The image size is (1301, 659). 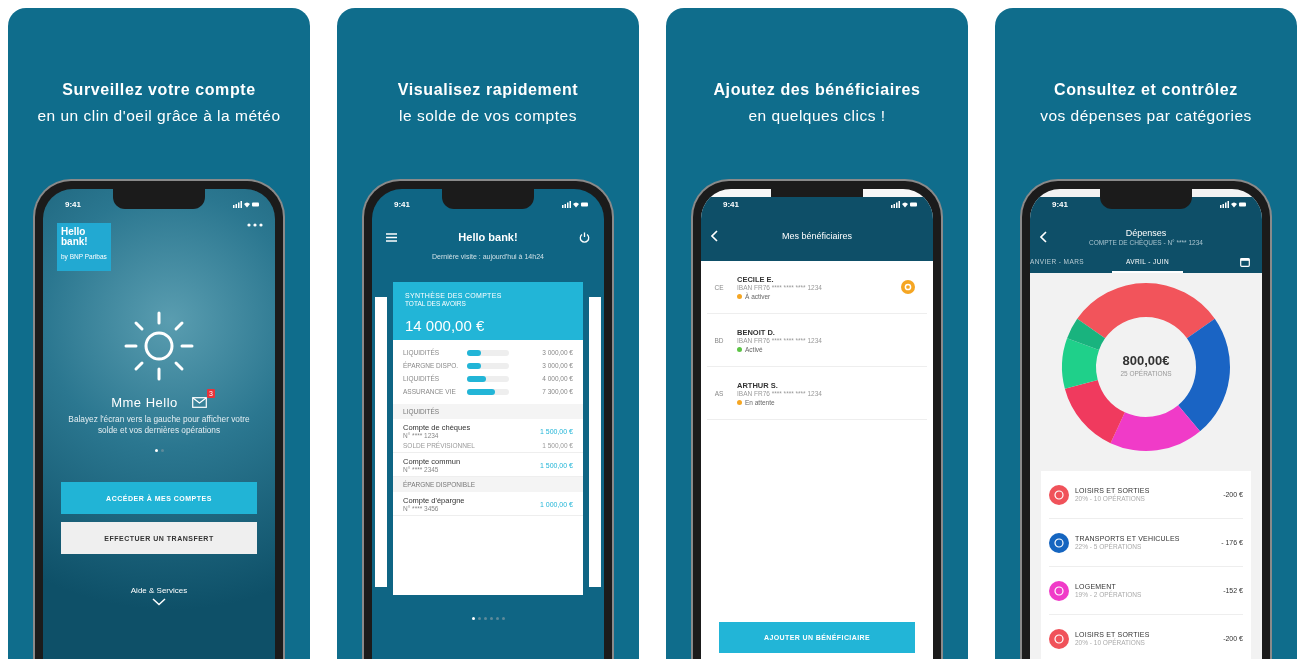 I want to click on total-amount: 800,00€, so click(x=1146, y=360).